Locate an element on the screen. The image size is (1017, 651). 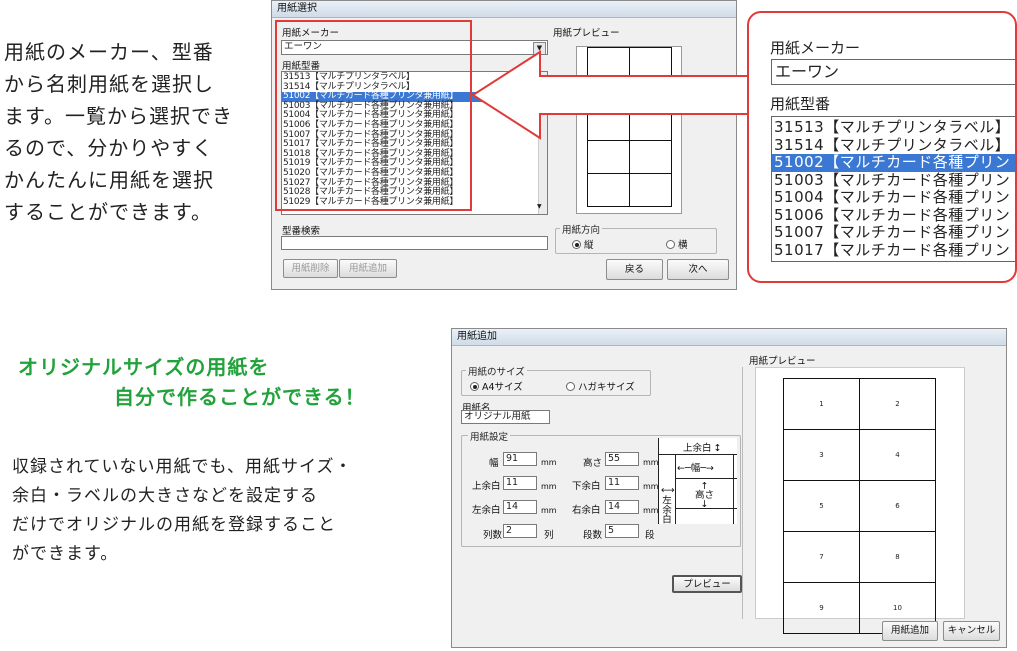
diagram-top-label: 上余白 ↕ is located at coordinates (702, 448).